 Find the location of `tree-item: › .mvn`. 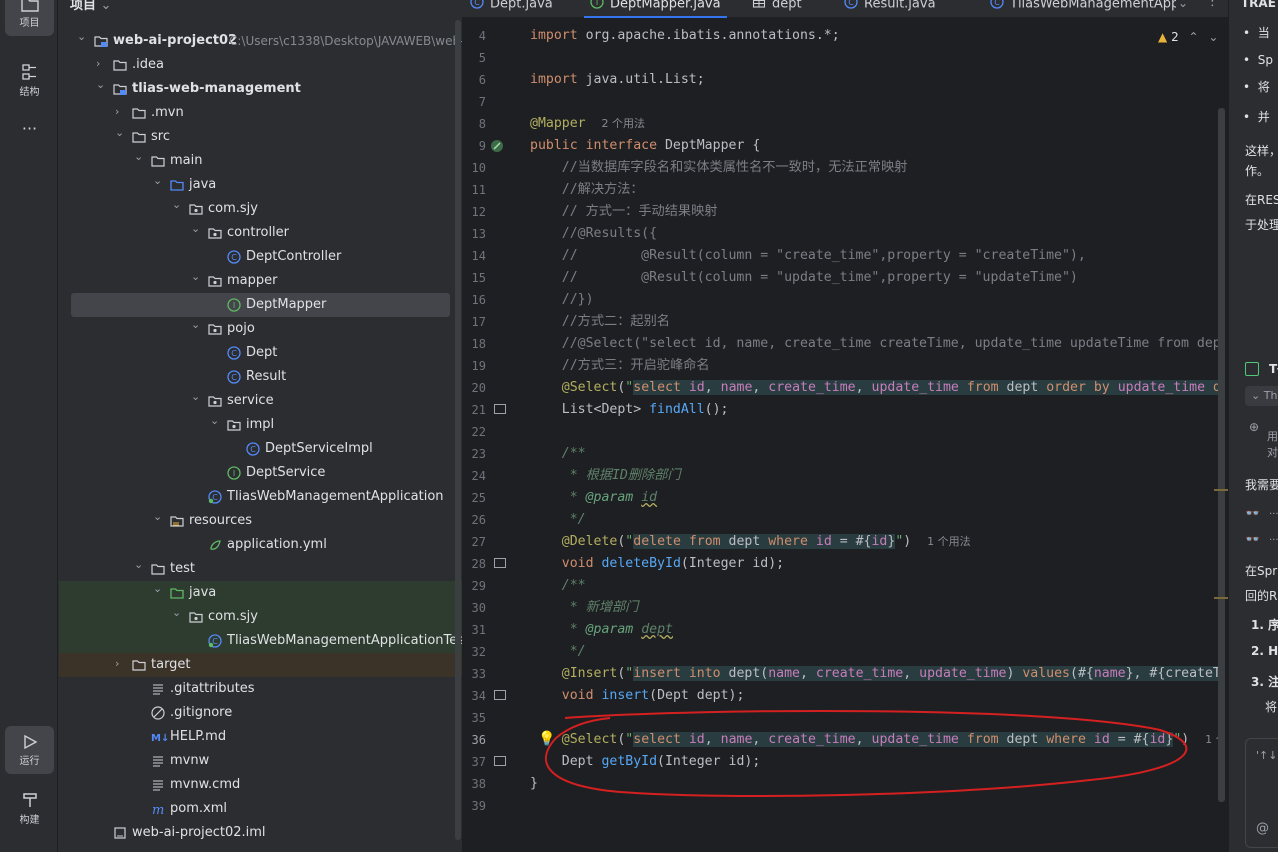

tree-item: › .mvn is located at coordinates (260, 113).